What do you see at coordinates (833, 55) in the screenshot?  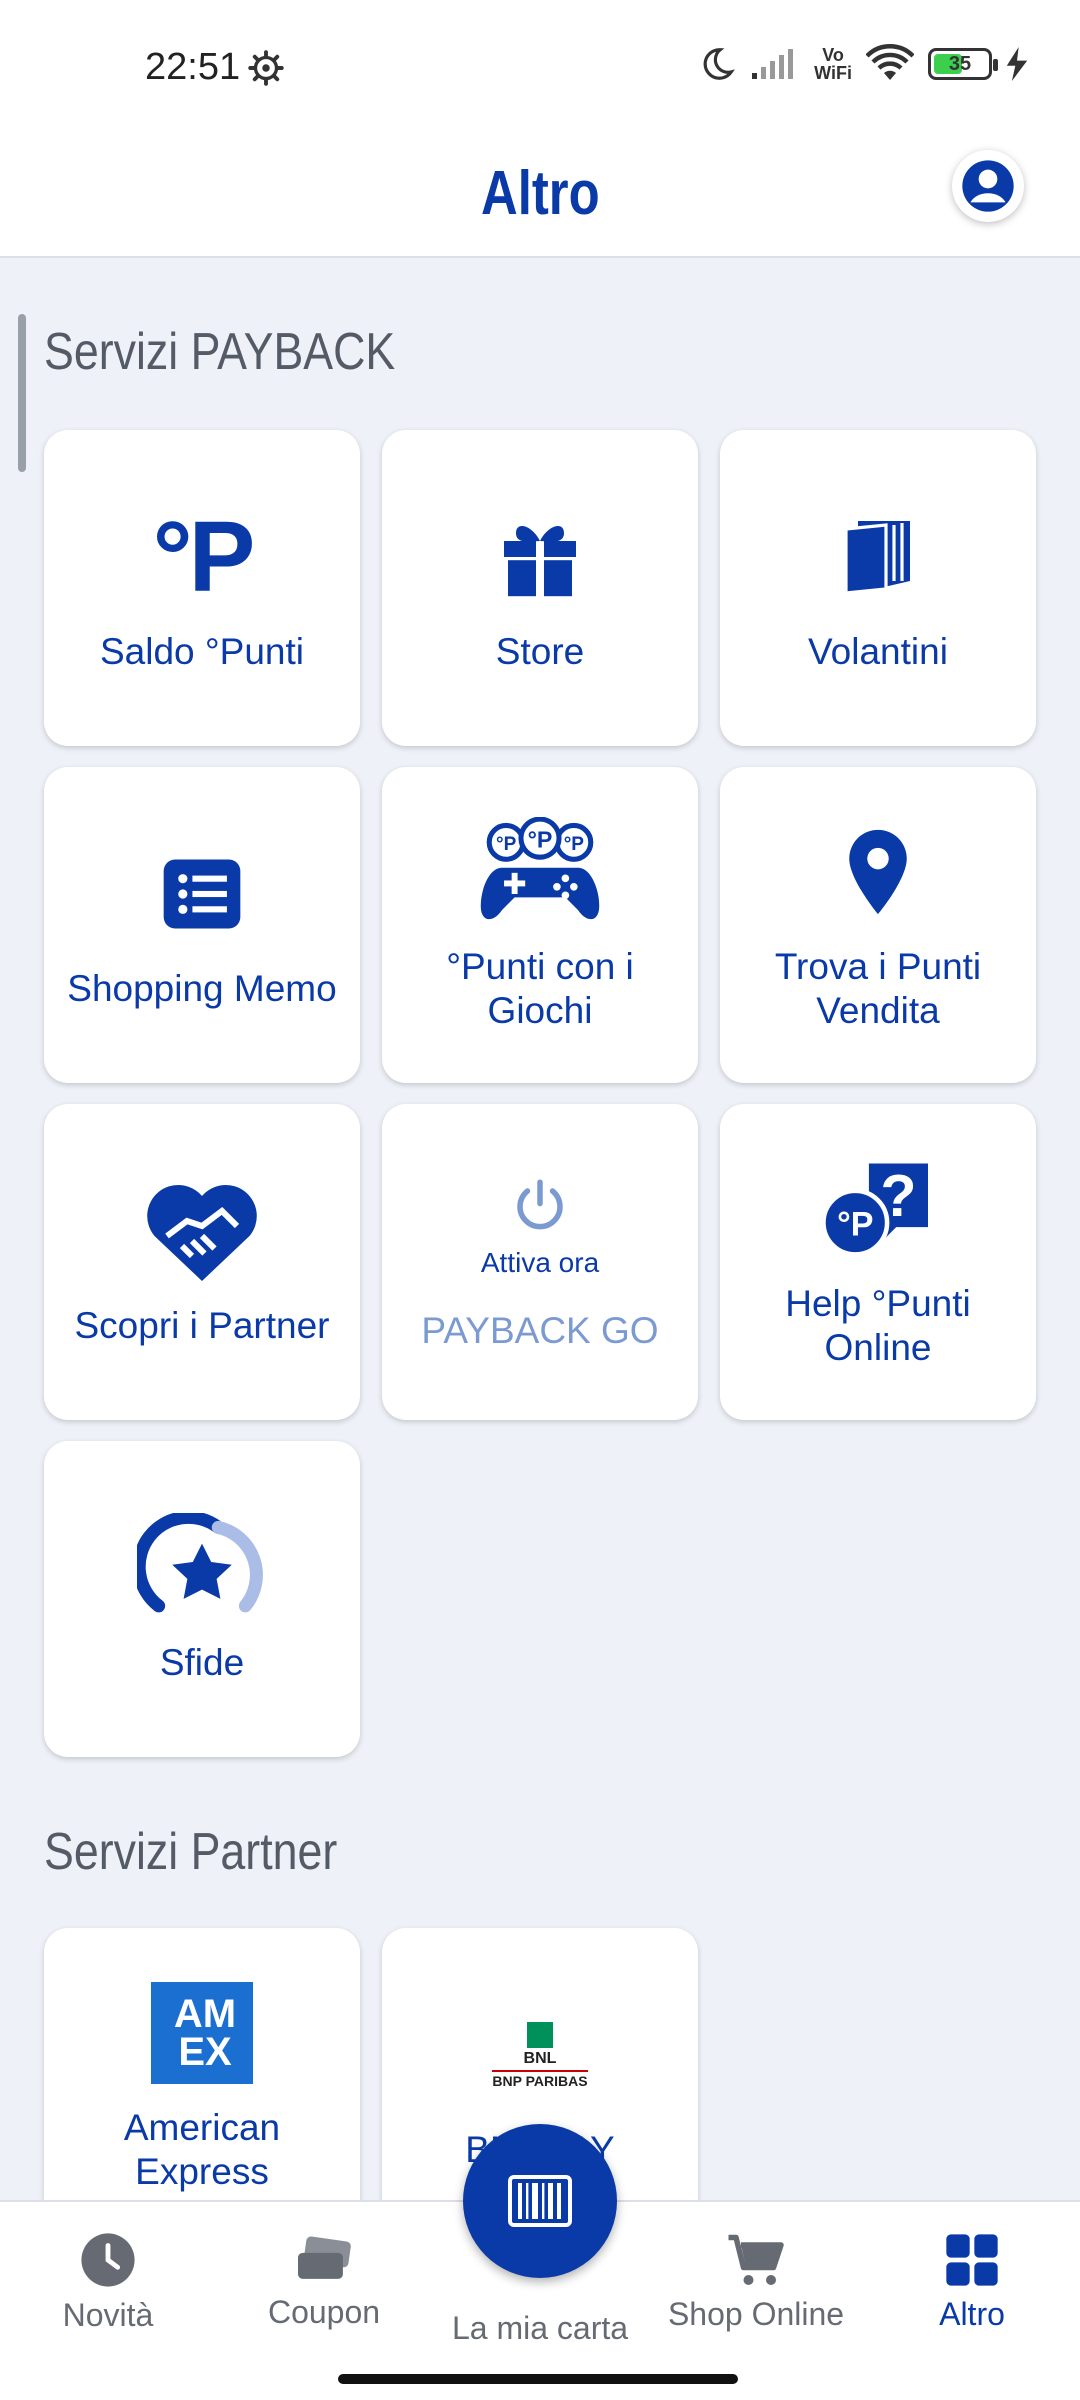 I see `vowifi-top: Vo` at bounding box center [833, 55].